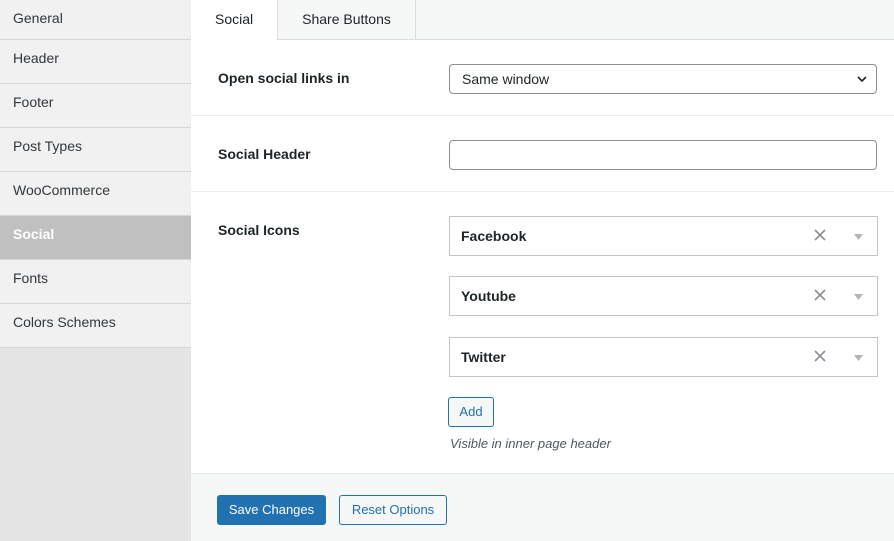 Image resolution: width=894 pixels, height=541 pixels. Describe the element at coordinates (271, 510) in the screenshot. I see `save-changes-button: Save Changes` at that location.